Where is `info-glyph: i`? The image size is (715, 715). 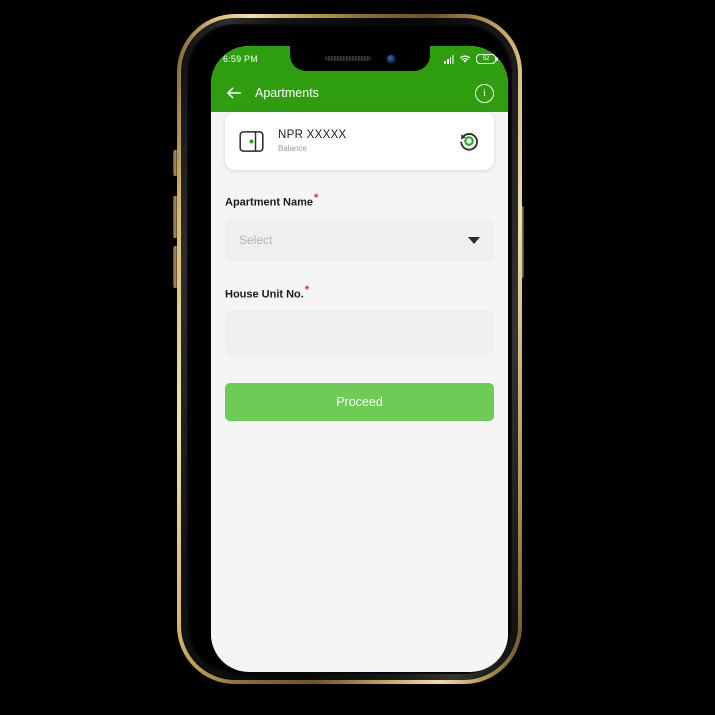
info-glyph: i is located at coordinates (484, 92).